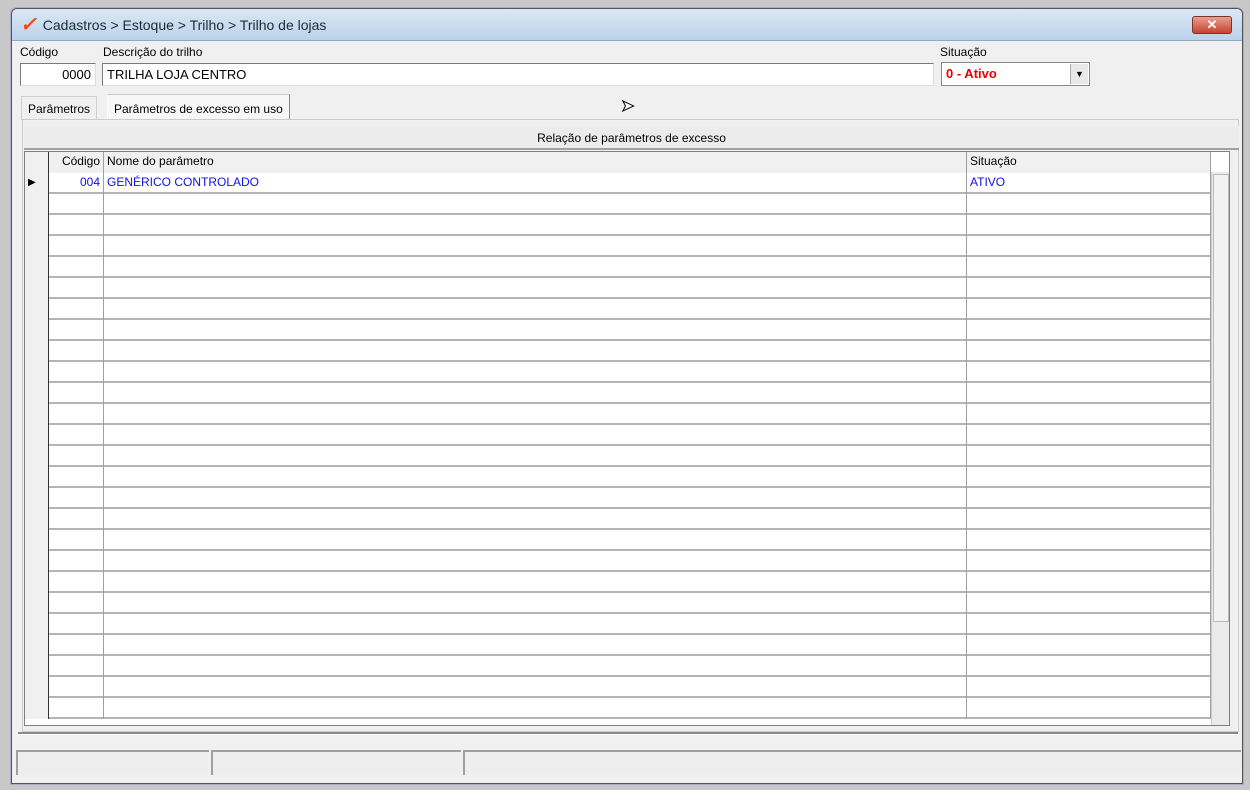 This screenshot has width=1250, height=790. I want to click on cell-nome: GENÉRICO CONTROLADO, so click(535, 183).